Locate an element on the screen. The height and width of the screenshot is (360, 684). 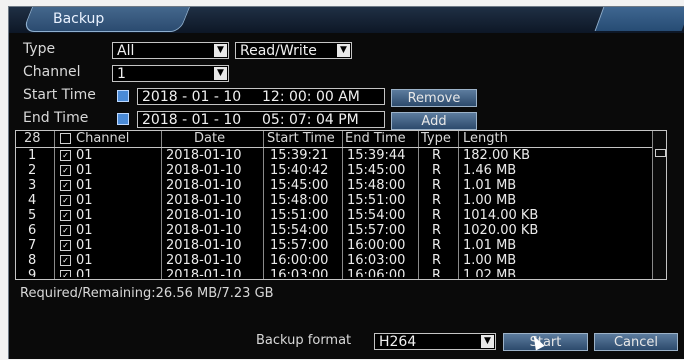
mode-select: Read/Write ▼ is located at coordinates (293, 50).